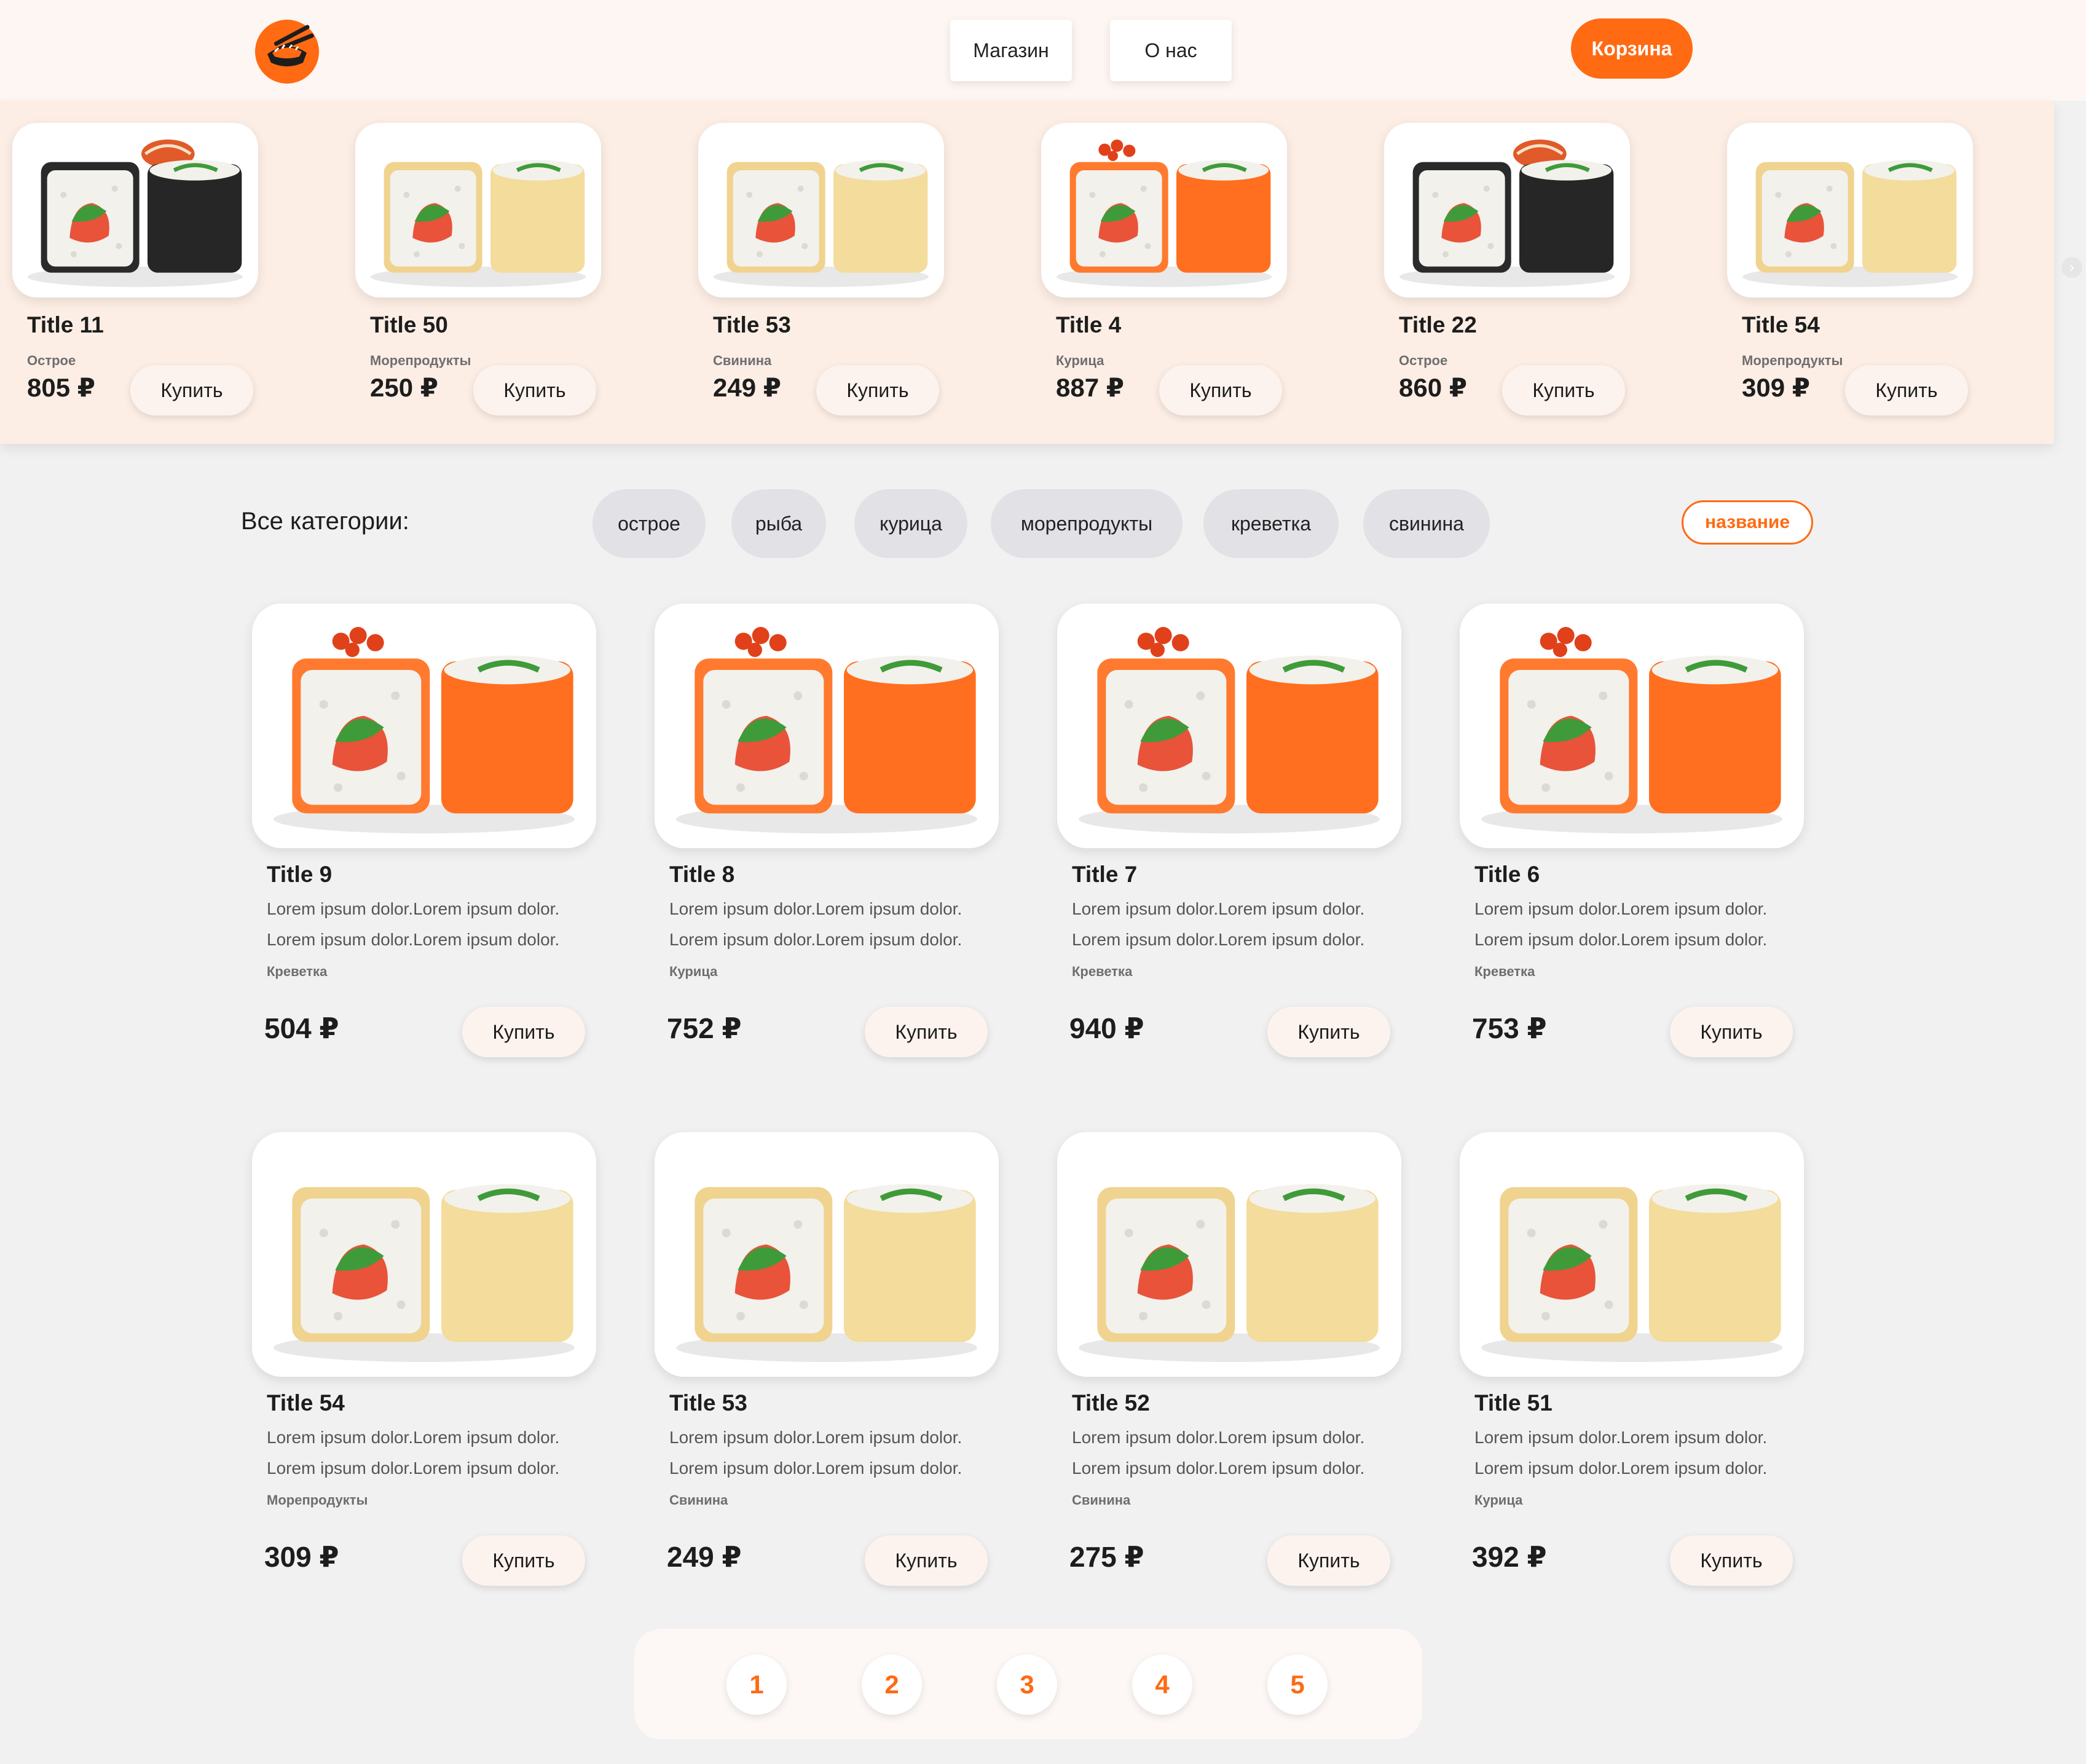 Image resolution: width=2086 pixels, height=1764 pixels. I want to click on slider-item-title: Title 11, so click(65, 324).